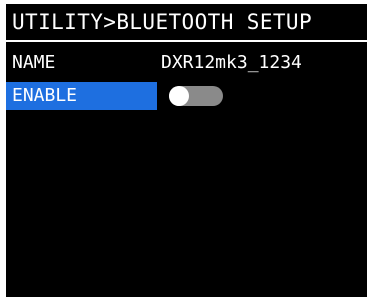  I want to click on page-title: UTILITY>BLUETOOTH SETUP, so click(162, 22).